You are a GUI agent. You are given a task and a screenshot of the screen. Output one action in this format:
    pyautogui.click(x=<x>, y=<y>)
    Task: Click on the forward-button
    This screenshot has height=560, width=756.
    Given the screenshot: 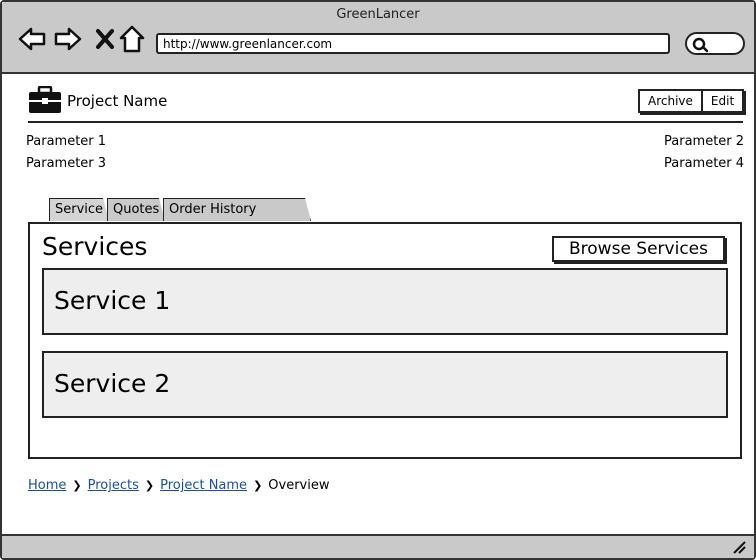 What is the action you would take?
    pyautogui.click(x=68, y=39)
    